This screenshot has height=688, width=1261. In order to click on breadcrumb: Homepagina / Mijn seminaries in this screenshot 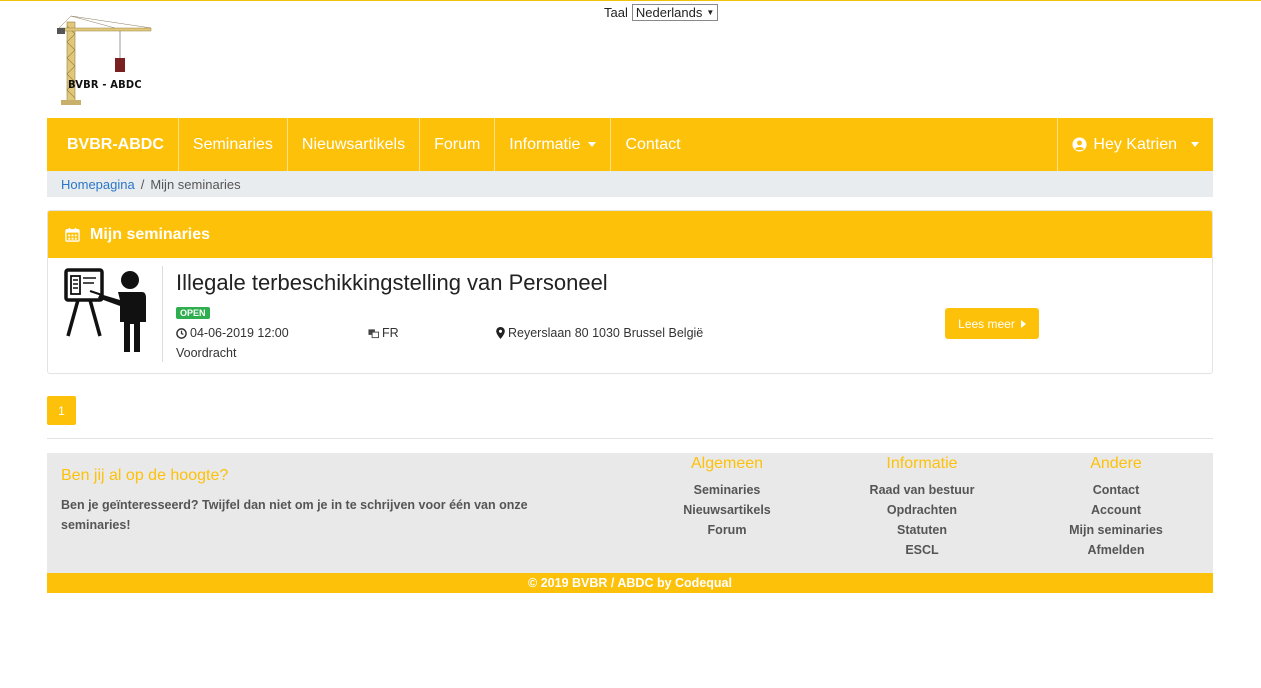, I will do `click(630, 184)`.